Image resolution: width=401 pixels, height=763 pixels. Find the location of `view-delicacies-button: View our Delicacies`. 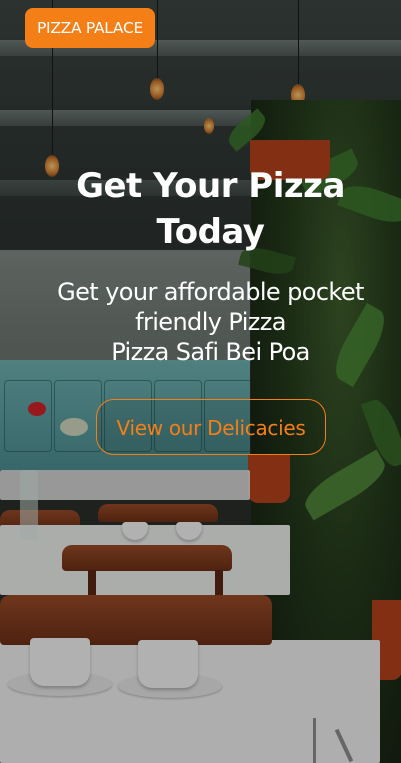

view-delicacies-button: View our Delicacies is located at coordinates (211, 427).